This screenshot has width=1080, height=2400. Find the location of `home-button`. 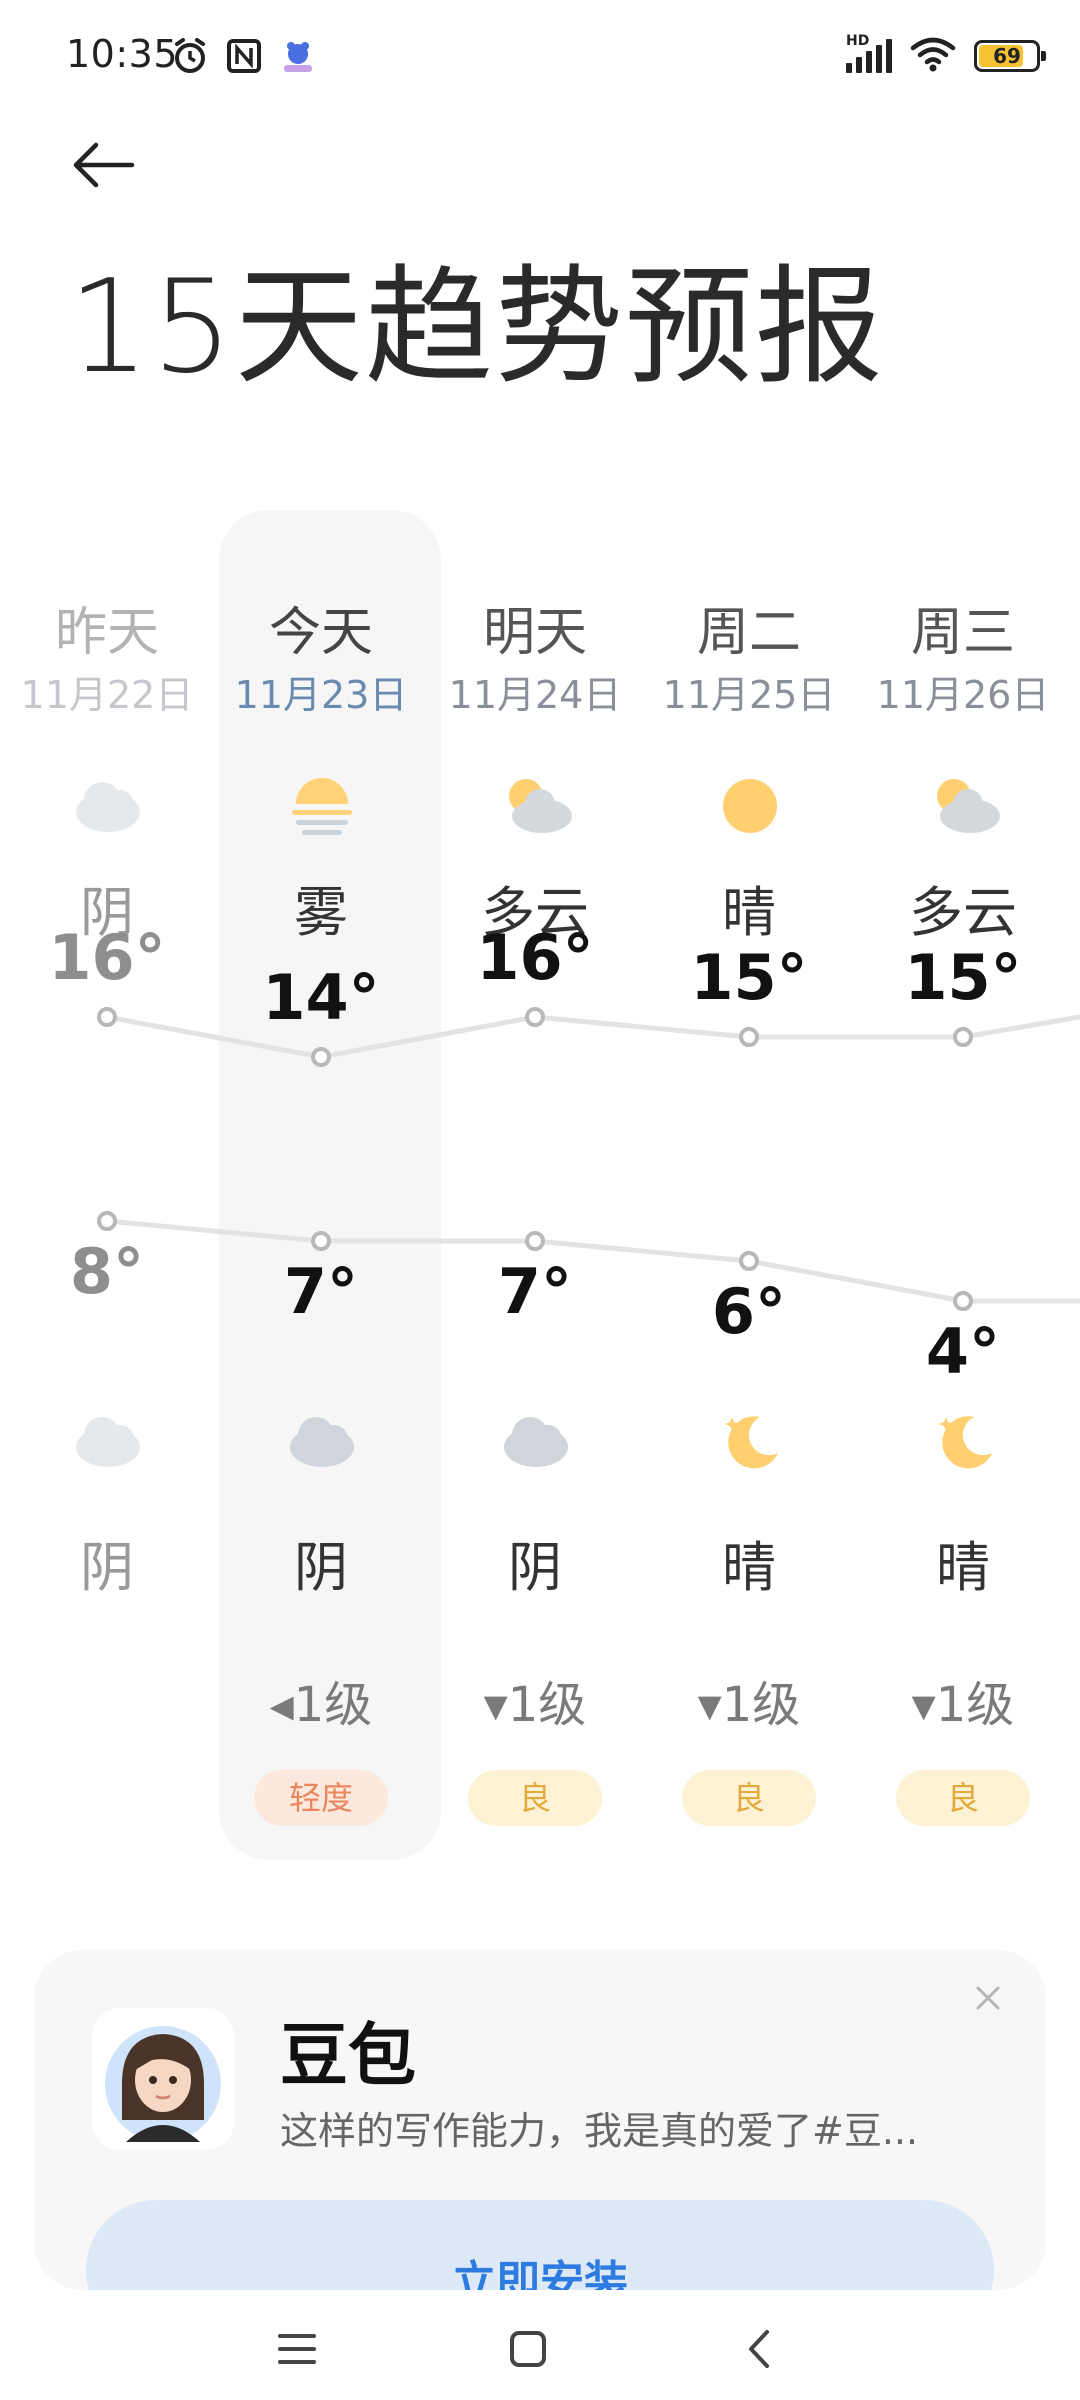

home-button is located at coordinates (528, 2349).